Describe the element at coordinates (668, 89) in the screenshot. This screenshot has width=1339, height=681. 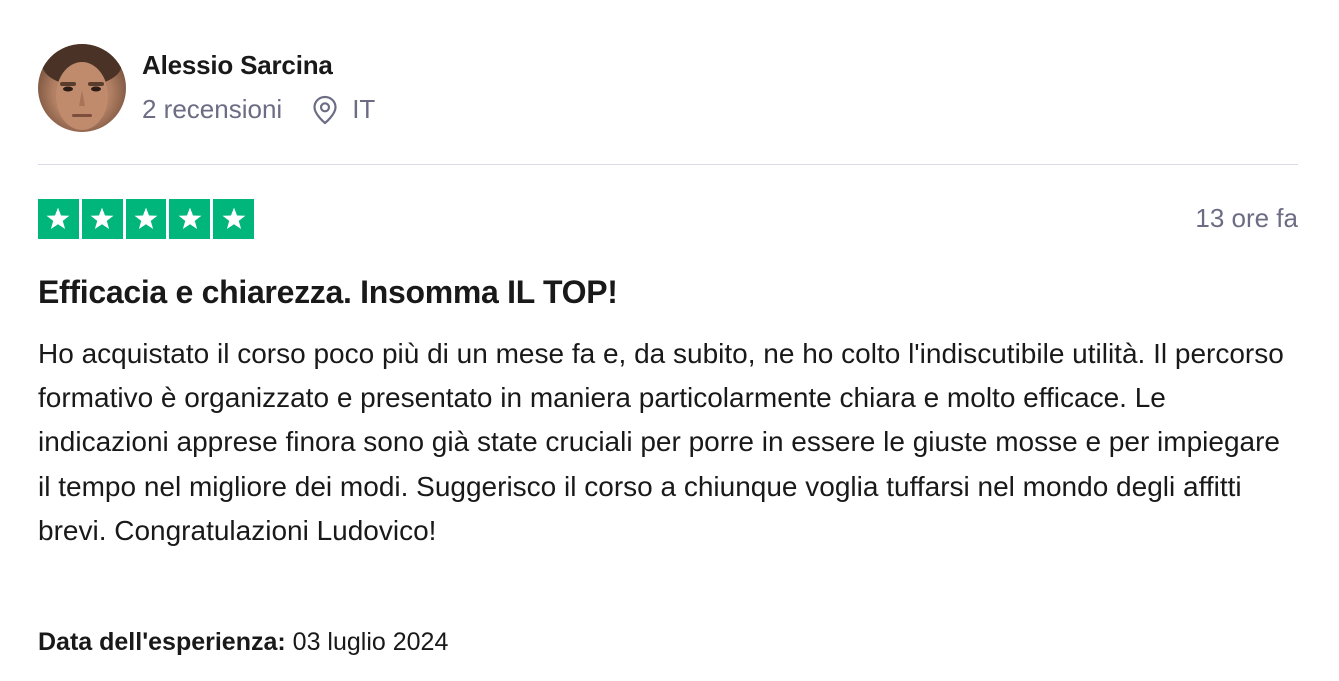
I see `reviewer-info: Alessio Sarcina 2 recensioni IT` at that location.